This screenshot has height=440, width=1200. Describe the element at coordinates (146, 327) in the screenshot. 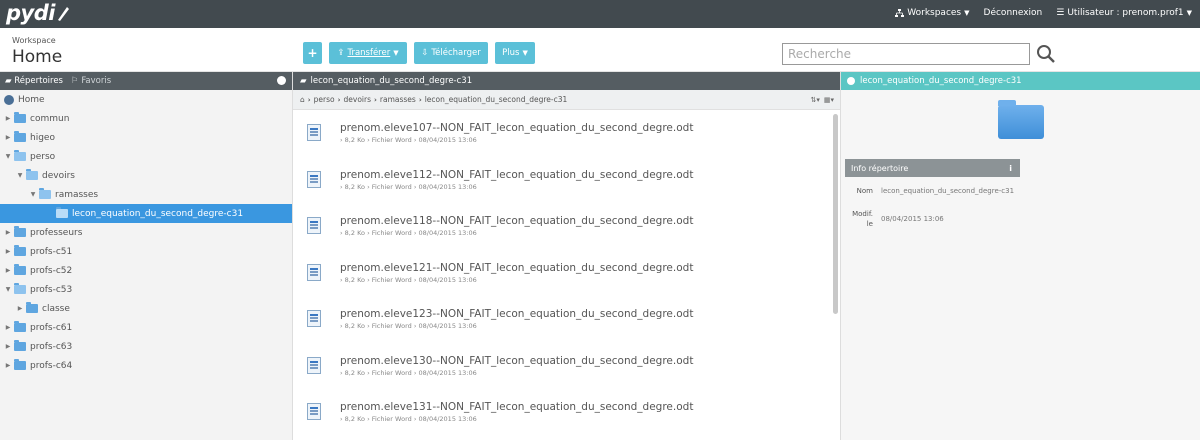

I see `tree-item-profs-c61: ▶ profs-c61` at that location.